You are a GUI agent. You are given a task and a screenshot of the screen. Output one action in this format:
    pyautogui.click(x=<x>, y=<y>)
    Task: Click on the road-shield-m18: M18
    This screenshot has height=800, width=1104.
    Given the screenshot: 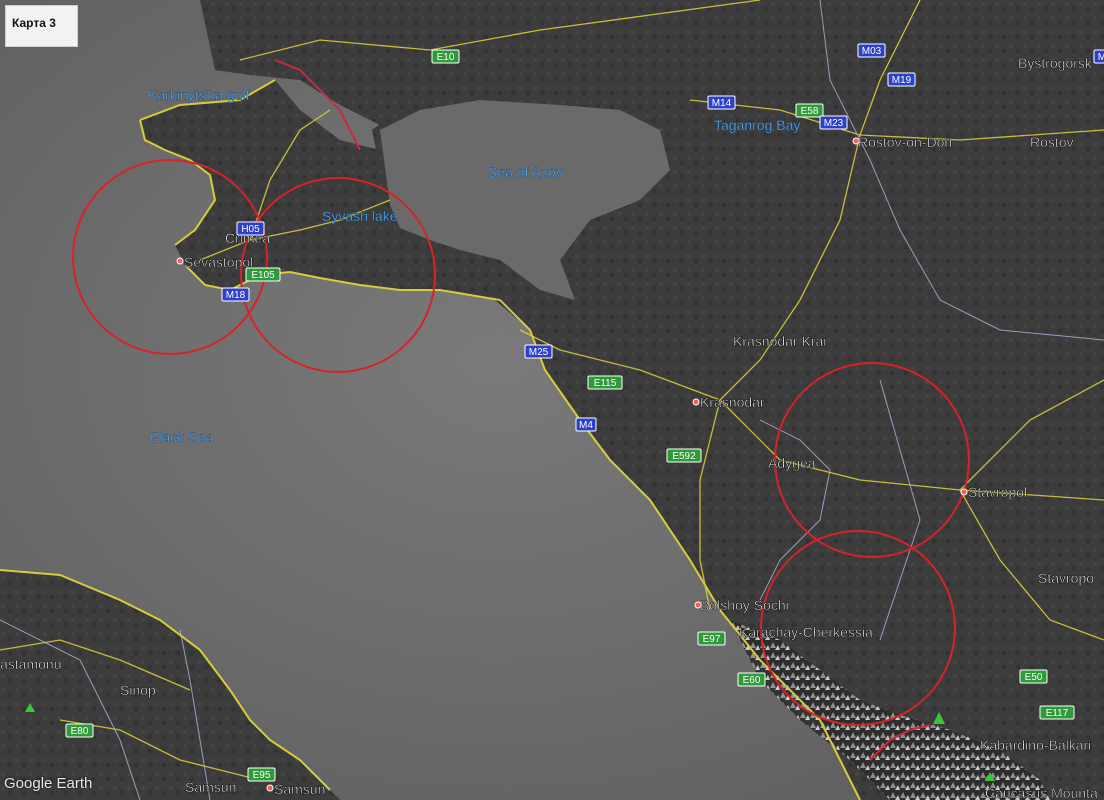 What is the action you would take?
    pyautogui.click(x=235, y=294)
    